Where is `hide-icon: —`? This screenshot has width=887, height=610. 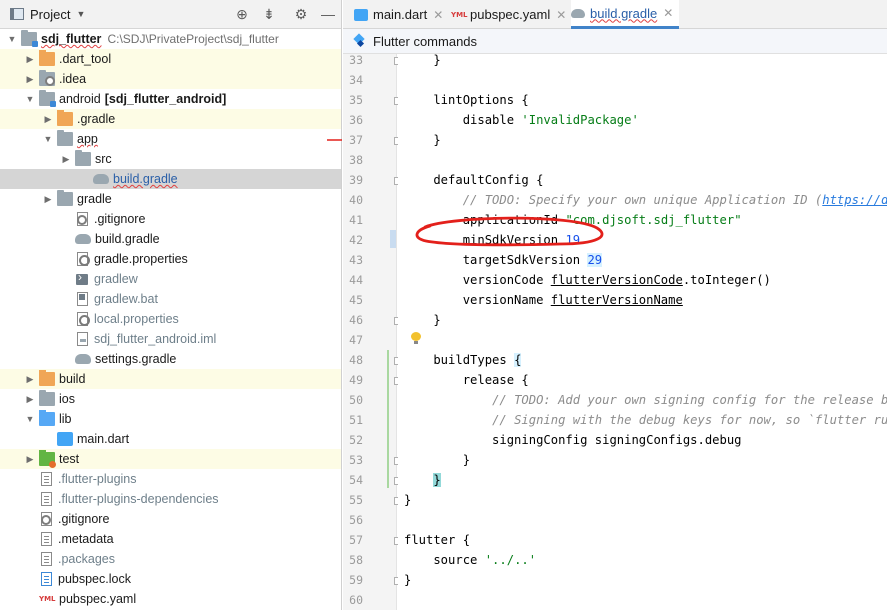 hide-icon: — is located at coordinates (328, 14).